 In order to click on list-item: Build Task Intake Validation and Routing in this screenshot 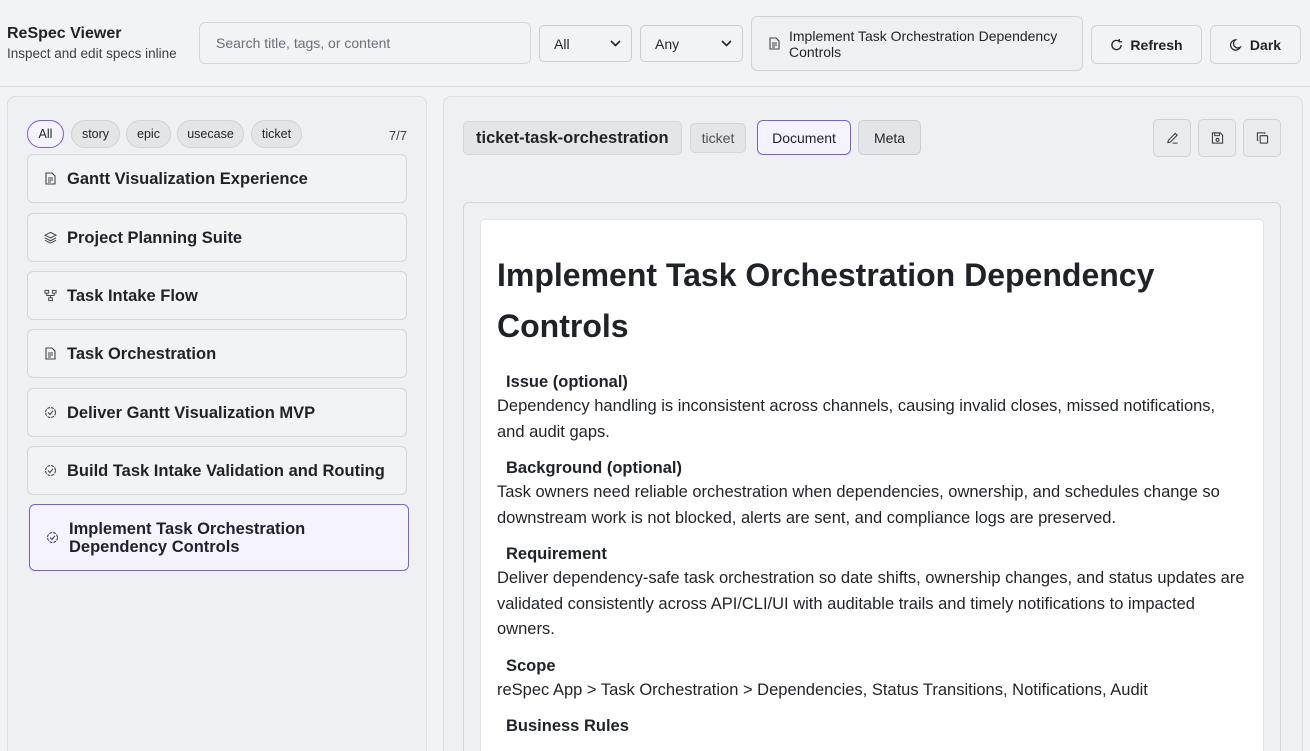, I will do `click(217, 470)`.